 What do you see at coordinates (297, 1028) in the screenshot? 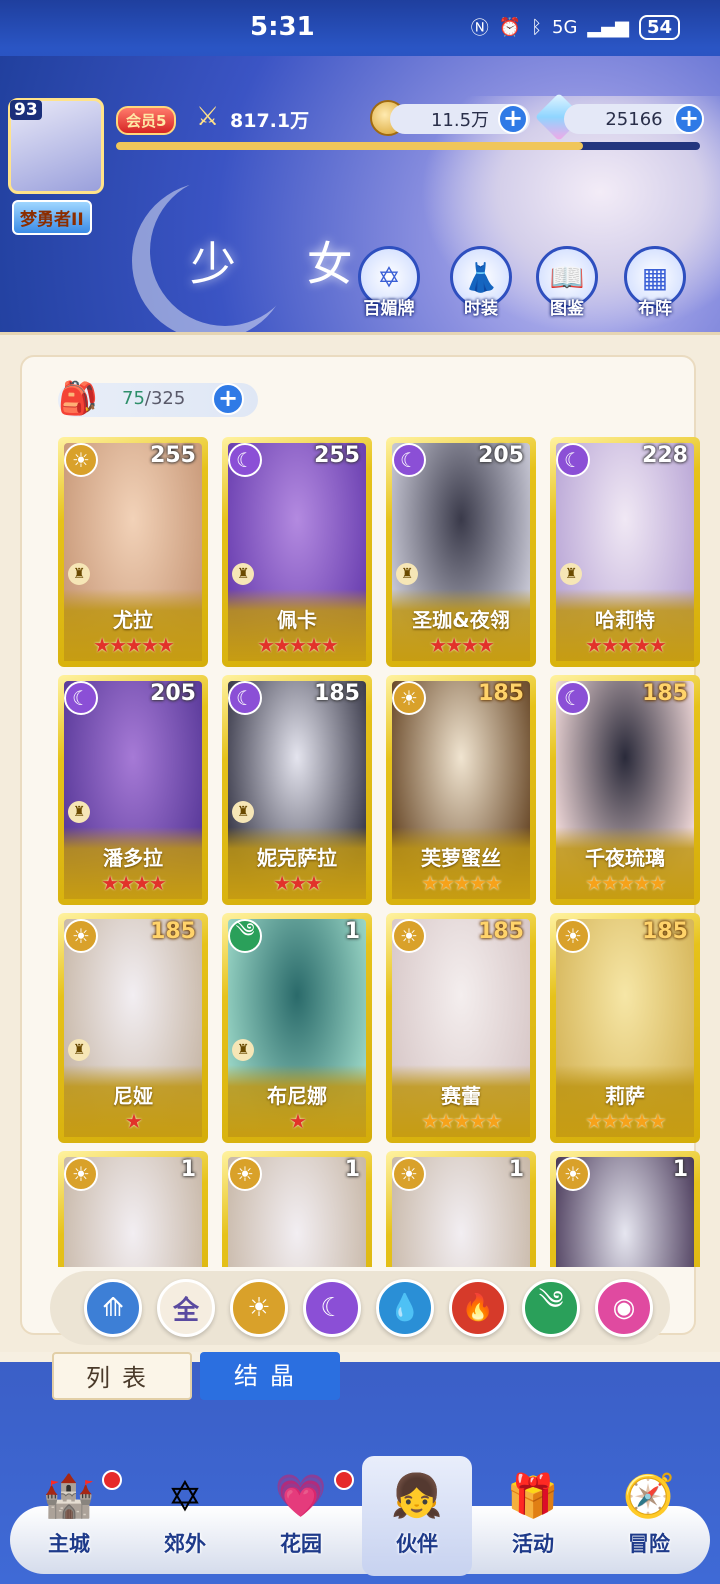
I see `character-card: ༄ 1 ♜ 布尼娜 ★` at bounding box center [297, 1028].